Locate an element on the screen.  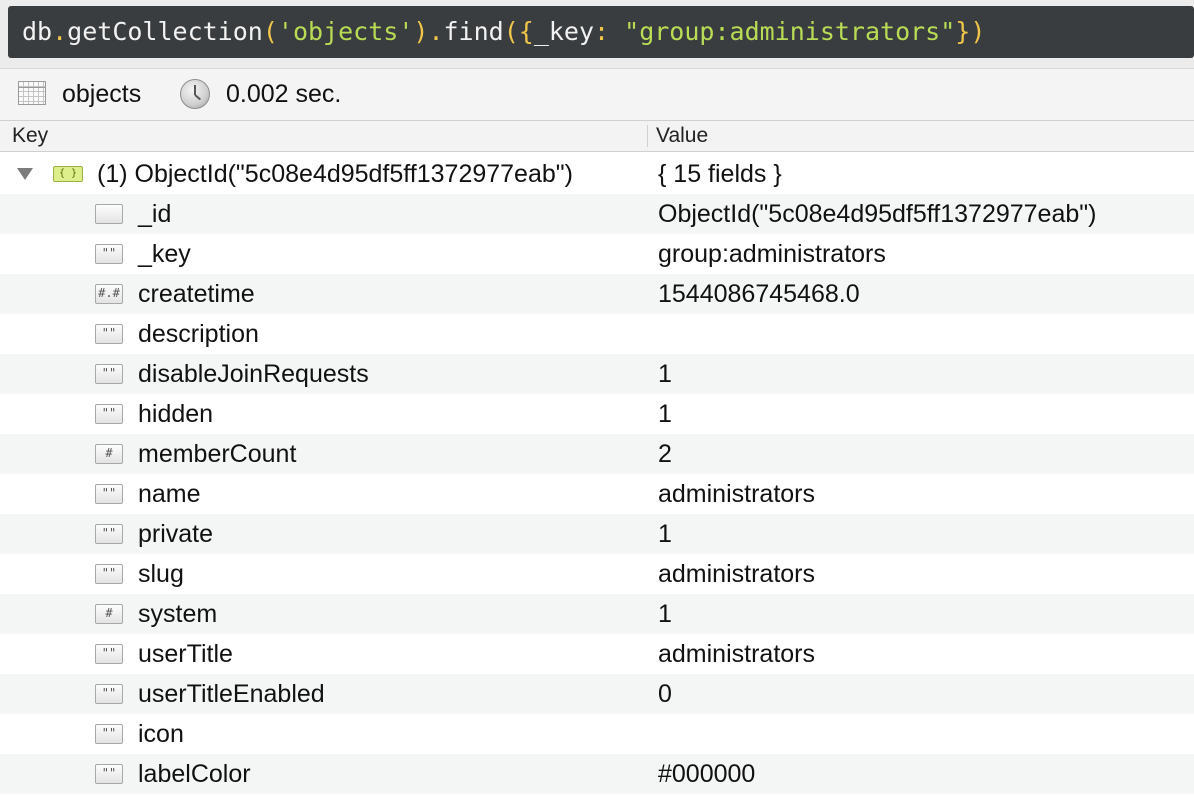
field-key: memberCount is located at coordinates (217, 454).